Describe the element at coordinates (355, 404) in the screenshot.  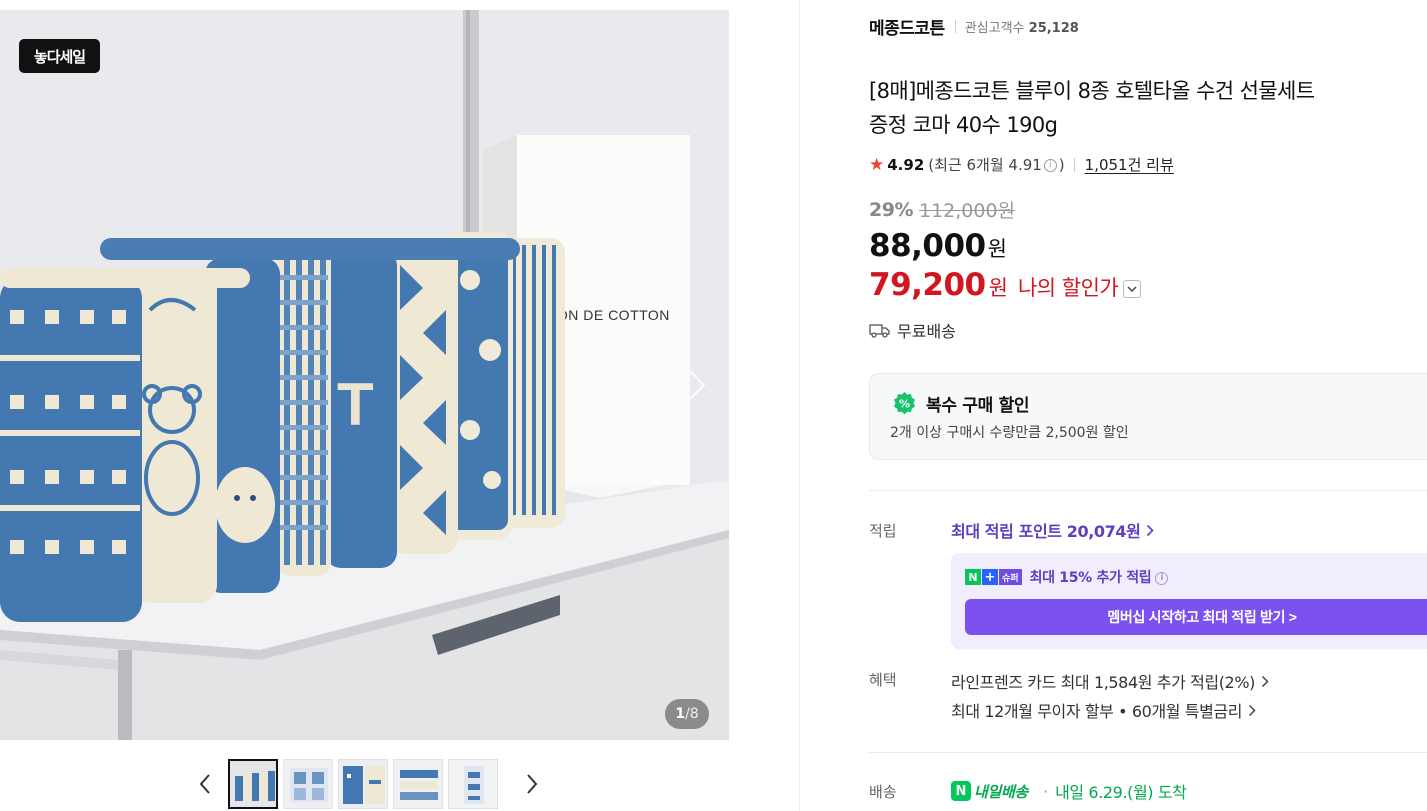
I see `svg-text: T` at that location.